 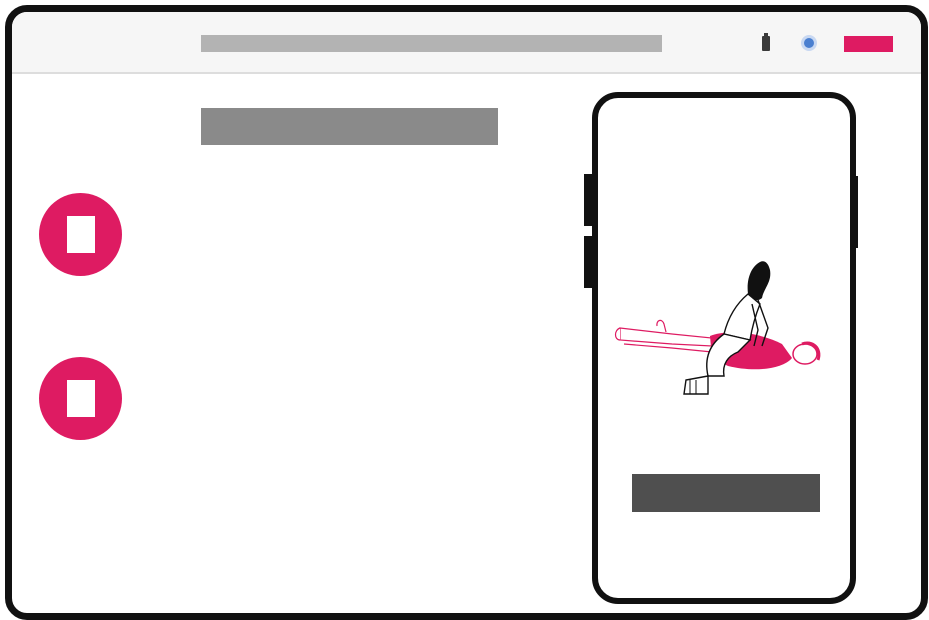 I want to click on cpr-illustration, so click(x=717, y=328).